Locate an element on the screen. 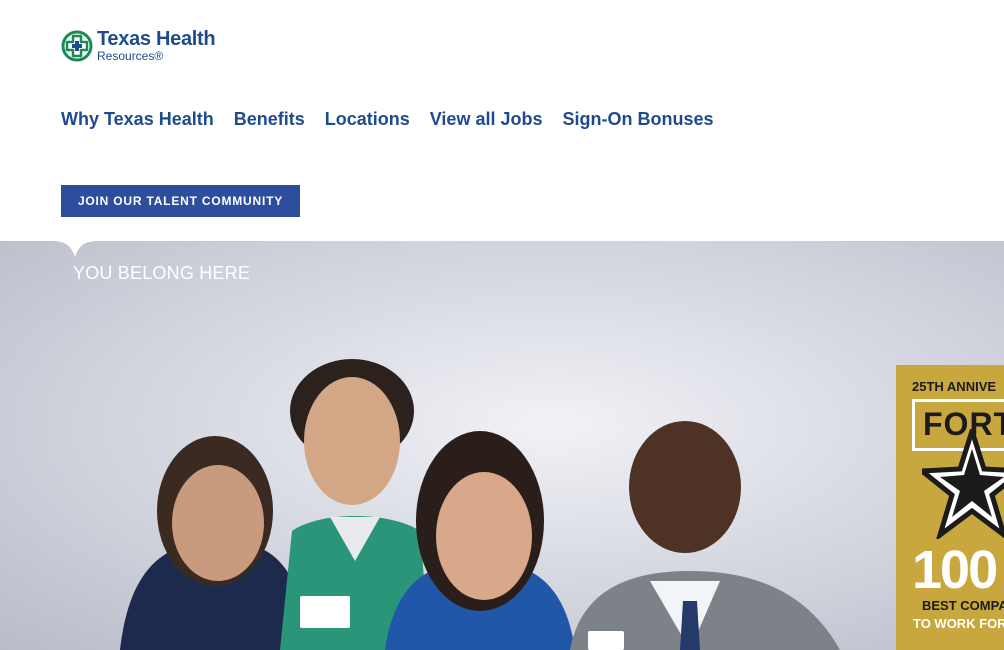 Image resolution: width=1004 pixels, height=650 pixels. logo-subtitle: Resources® is located at coordinates (130, 56).